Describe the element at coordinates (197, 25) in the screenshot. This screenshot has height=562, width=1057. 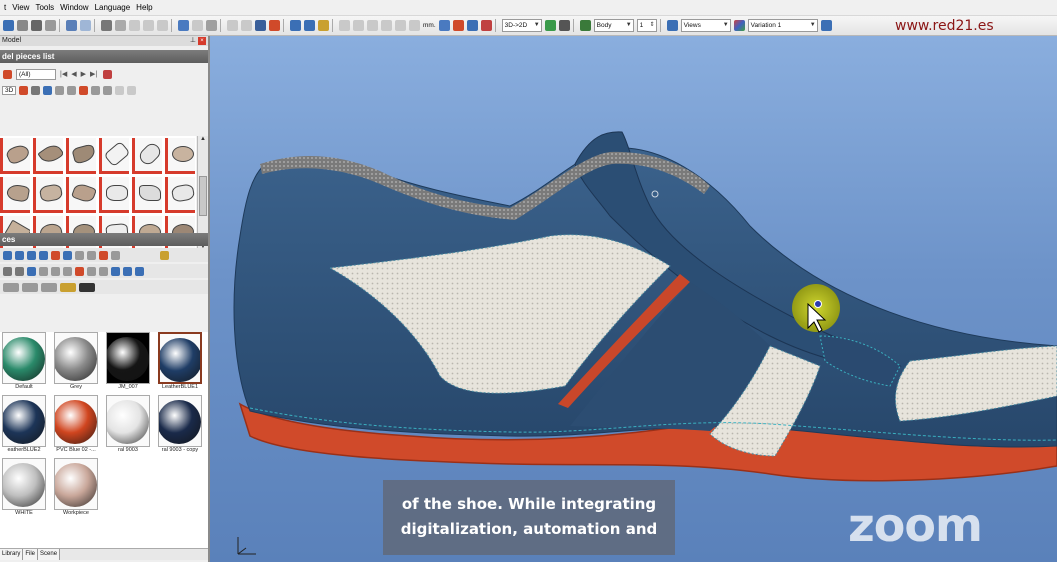
I see `offset-icon` at that location.